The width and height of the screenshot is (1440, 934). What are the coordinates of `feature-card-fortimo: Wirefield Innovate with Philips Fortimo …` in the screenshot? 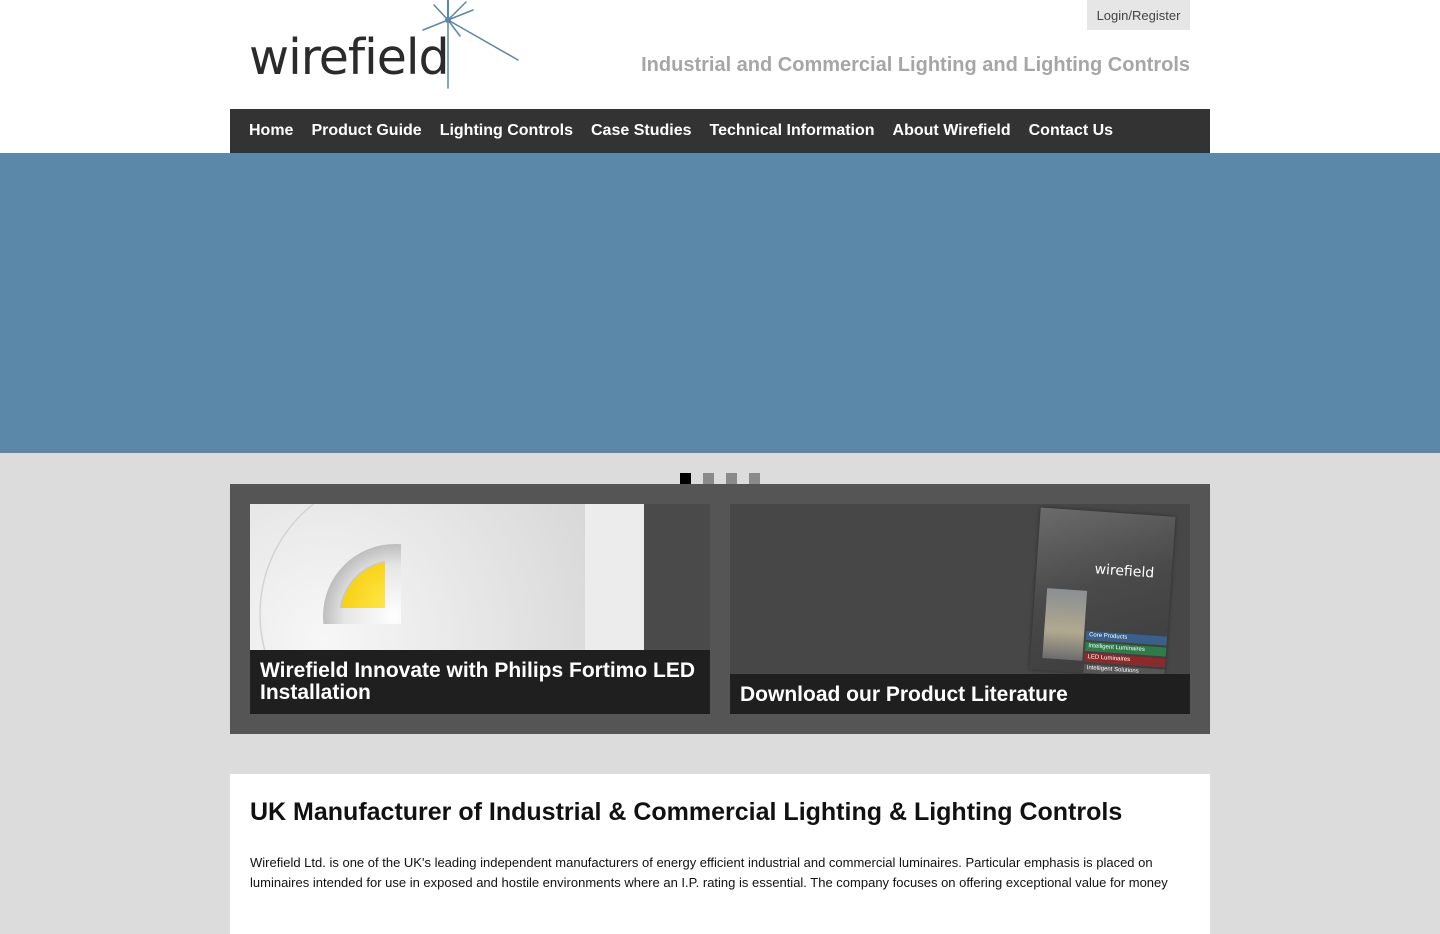 It's located at (480, 609).